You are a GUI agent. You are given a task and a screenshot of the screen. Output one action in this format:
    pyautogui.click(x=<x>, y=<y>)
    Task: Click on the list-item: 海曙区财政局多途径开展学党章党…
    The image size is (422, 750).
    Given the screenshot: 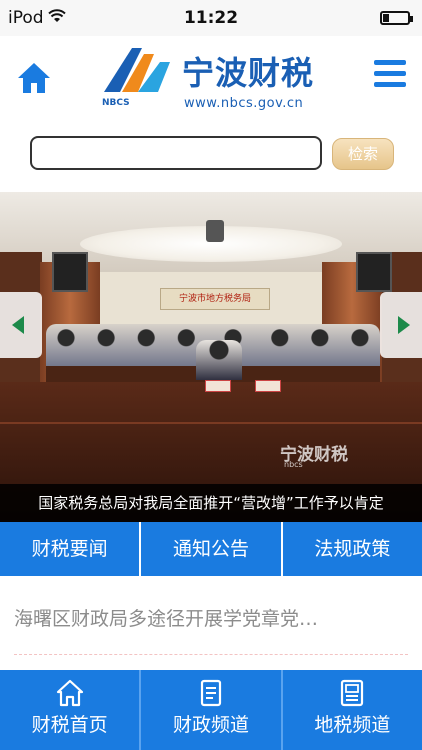 What is the action you would take?
    pyautogui.click(x=204, y=617)
    